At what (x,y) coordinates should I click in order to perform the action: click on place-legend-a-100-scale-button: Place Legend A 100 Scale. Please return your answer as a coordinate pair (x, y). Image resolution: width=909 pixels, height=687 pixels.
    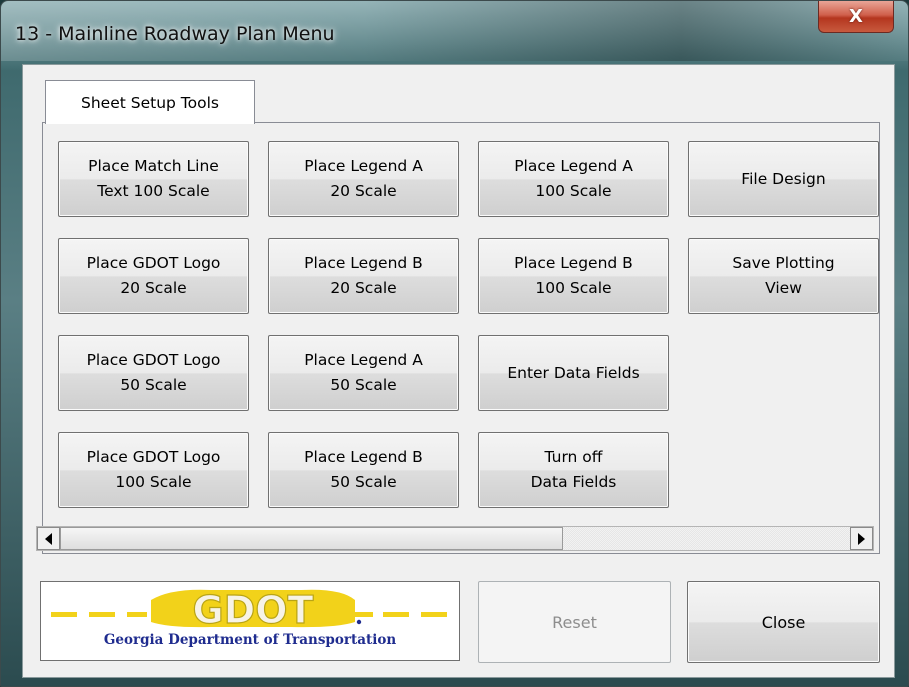
    Looking at the image, I should click on (573, 179).